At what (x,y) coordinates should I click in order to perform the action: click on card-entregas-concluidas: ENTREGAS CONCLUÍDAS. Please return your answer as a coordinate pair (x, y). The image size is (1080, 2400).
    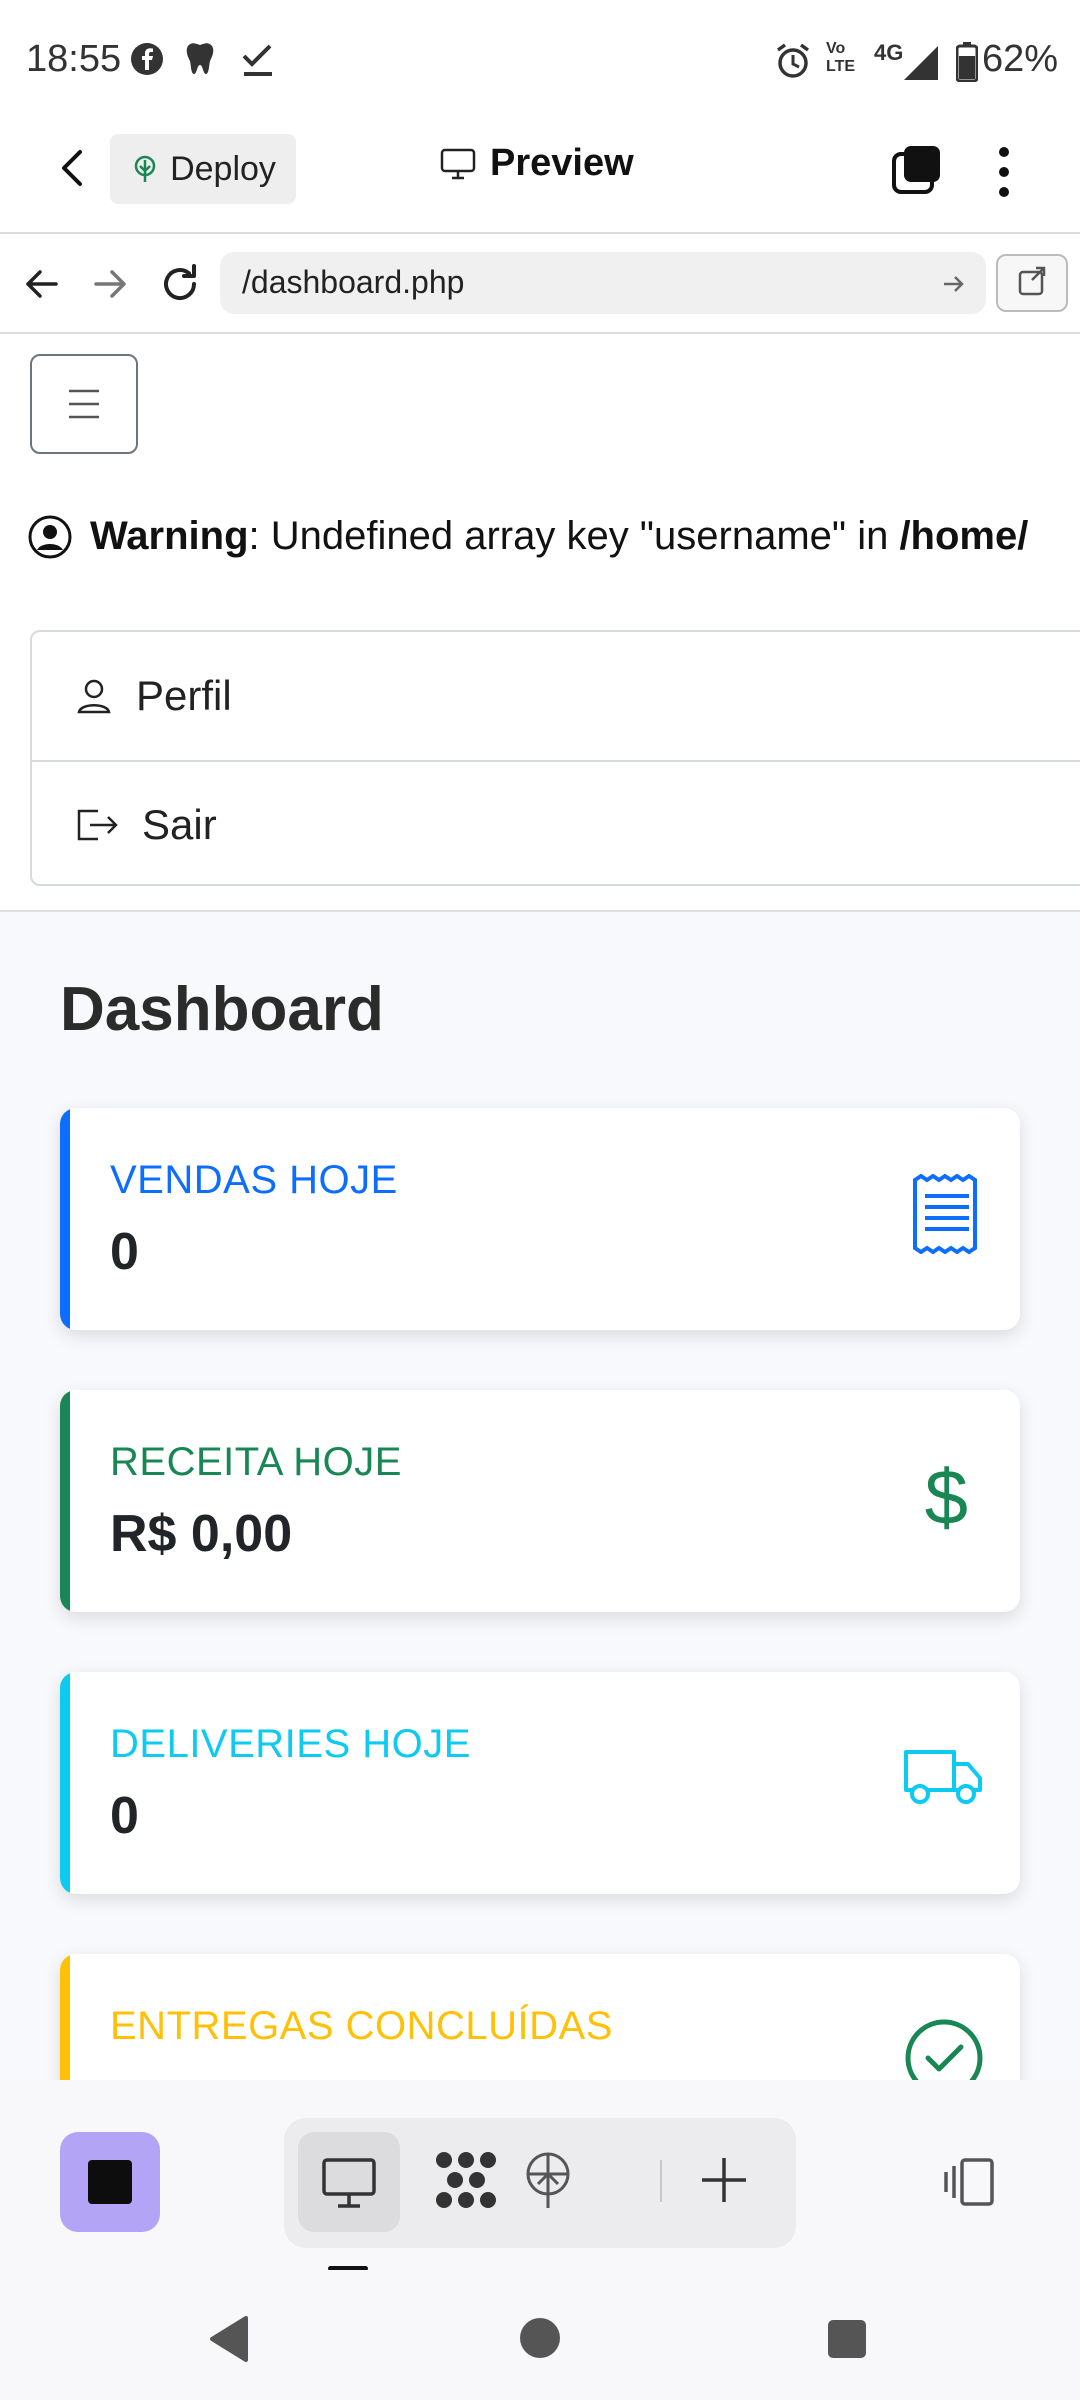
    Looking at the image, I should click on (540, 2017).